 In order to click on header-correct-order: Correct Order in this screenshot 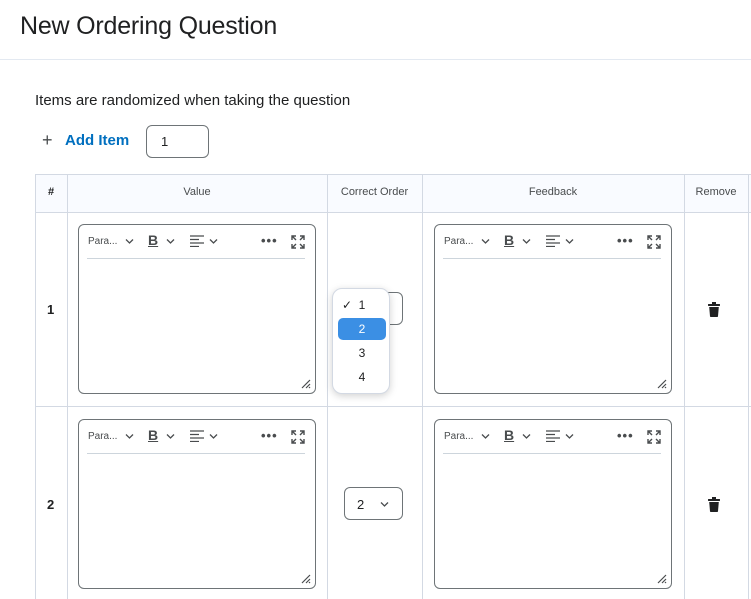, I will do `click(374, 192)`.